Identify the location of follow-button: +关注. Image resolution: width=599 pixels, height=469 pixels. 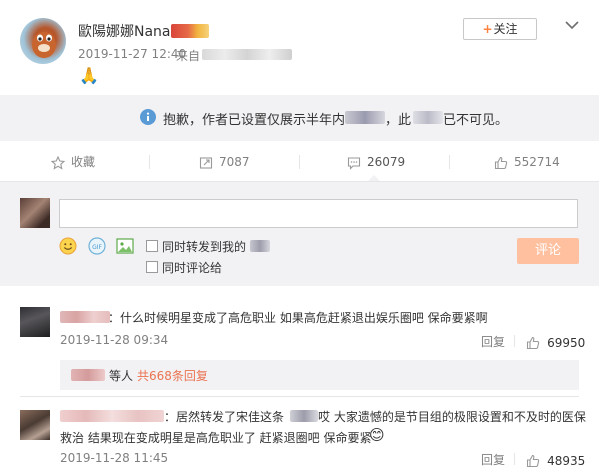
(500, 29).